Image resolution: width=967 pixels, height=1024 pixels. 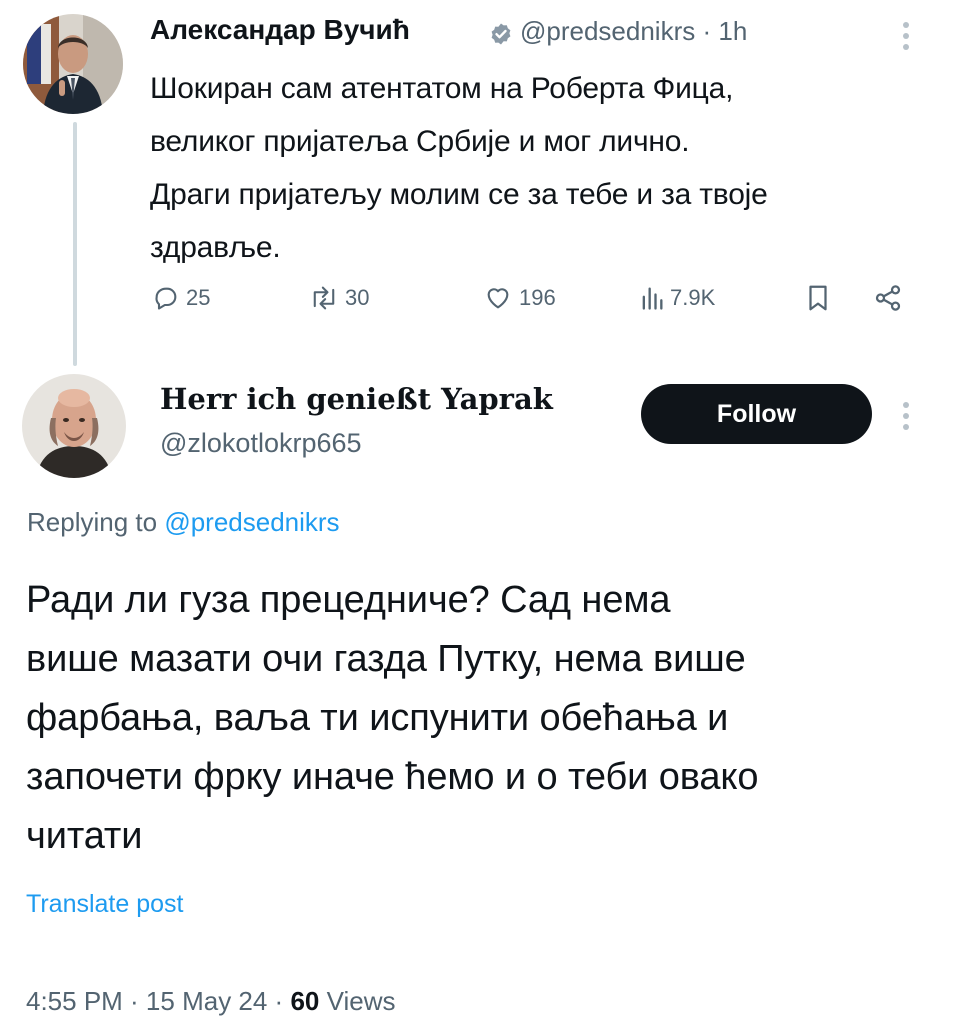 I want to click on reply-text-line: започети фрку иначе ћемо и о теби овако, so click(x=392, y=777).